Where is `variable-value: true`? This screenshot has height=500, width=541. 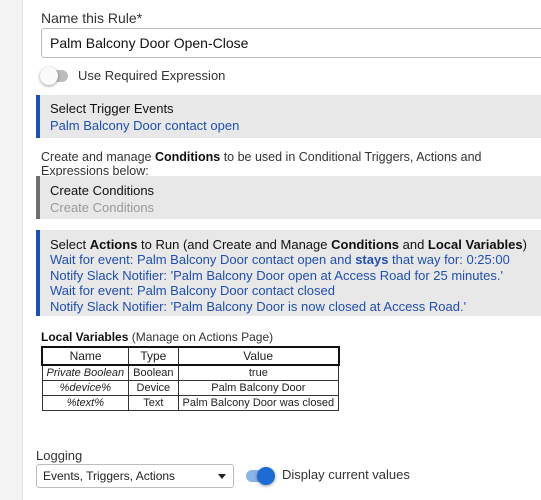
variable-value: true is located at coordinates (258, 372).